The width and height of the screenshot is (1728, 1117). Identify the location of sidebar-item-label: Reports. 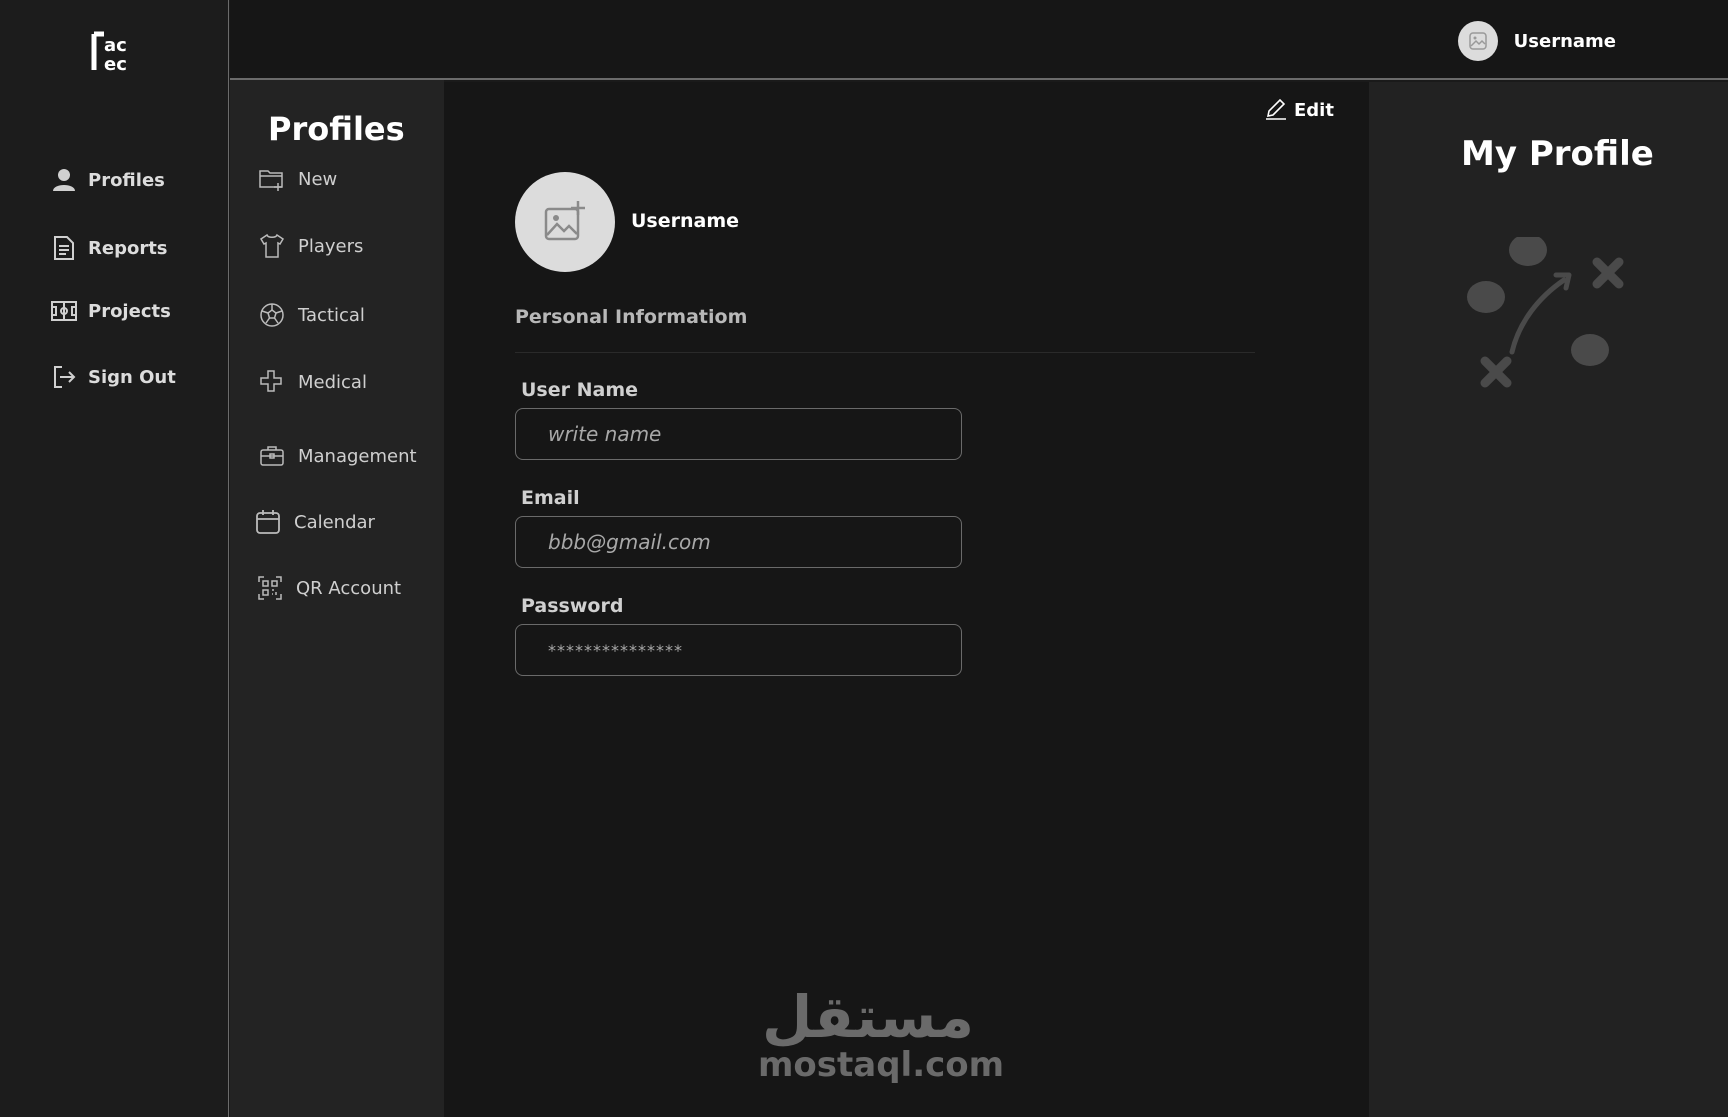
(128, 248).